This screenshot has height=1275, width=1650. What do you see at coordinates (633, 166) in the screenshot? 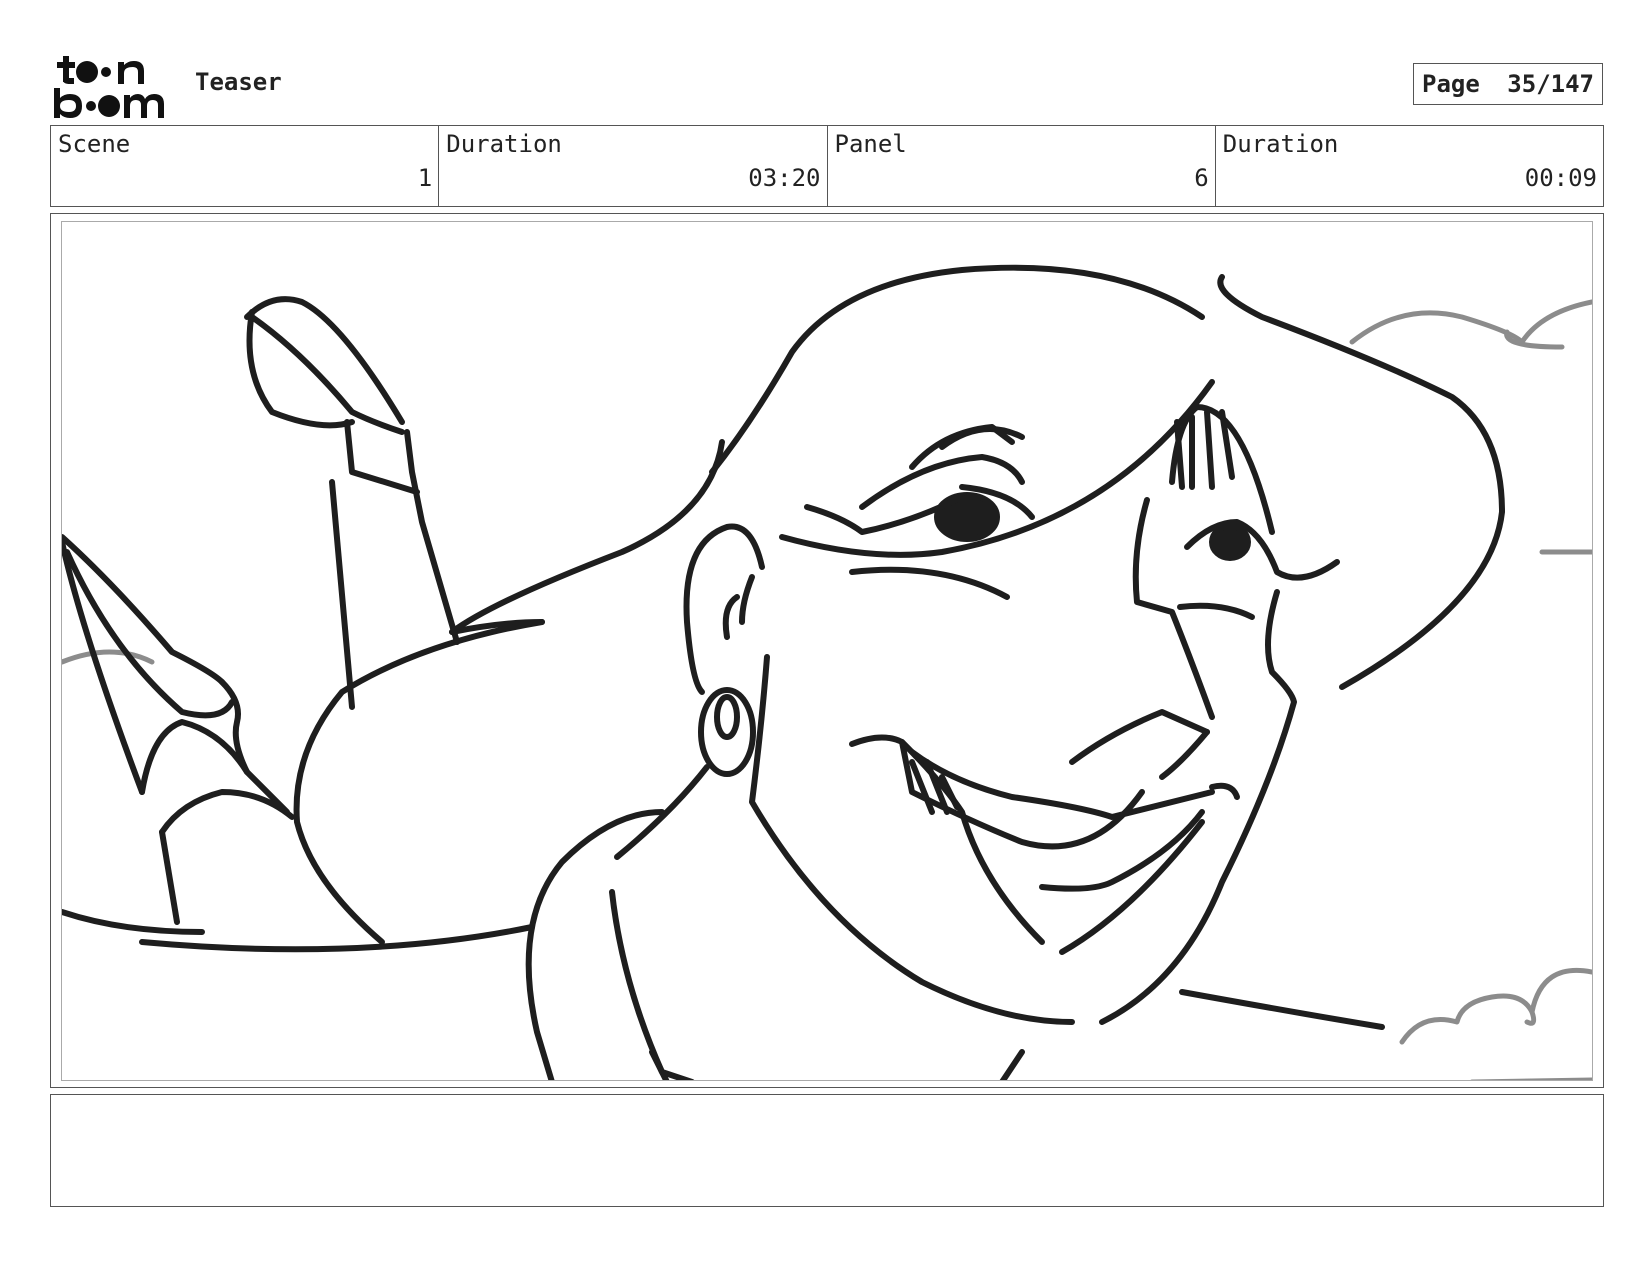
I see `scene-duration-cell: Duration 03:20` at bounding box center [633, 166].